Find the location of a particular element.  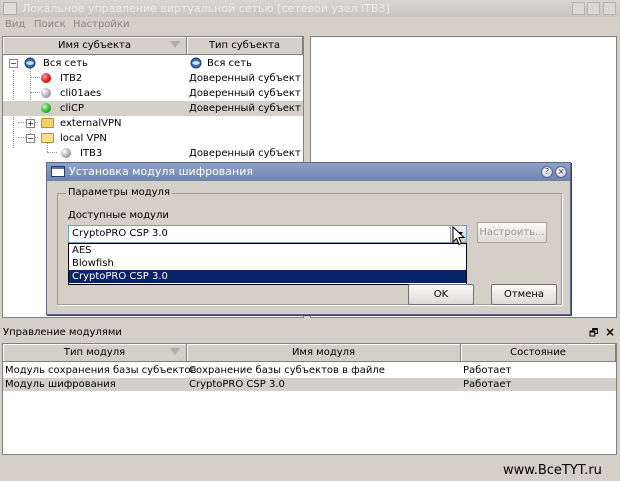

minimize-button is located at coordinates (578, 8).